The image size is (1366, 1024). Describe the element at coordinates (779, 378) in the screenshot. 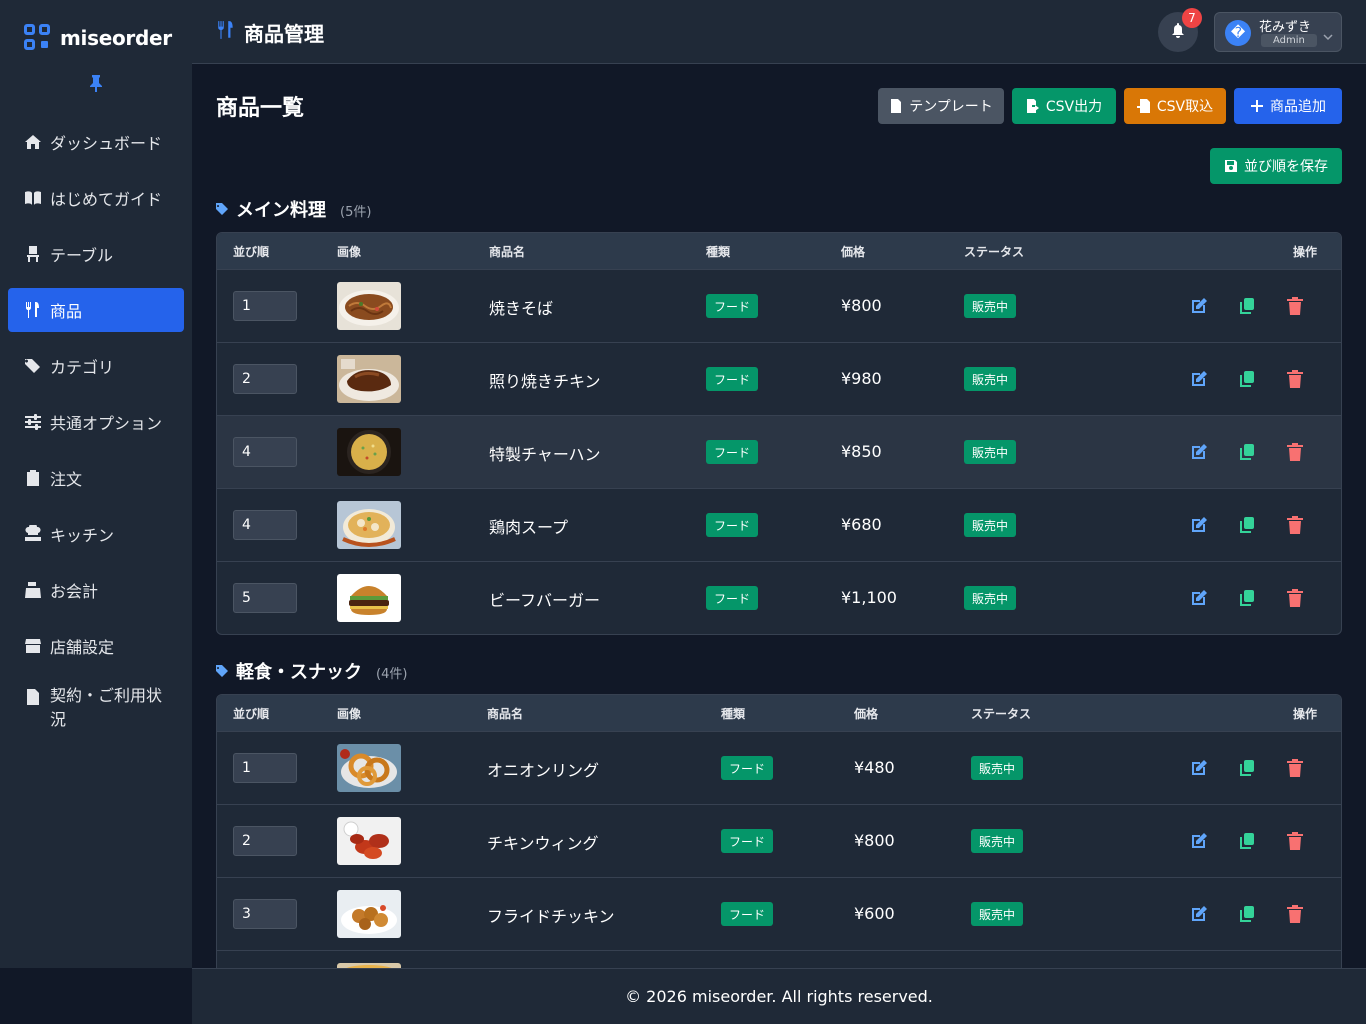

I see `table-row: 2 照り焼きチキン フード ¥980 販売中` at that location.